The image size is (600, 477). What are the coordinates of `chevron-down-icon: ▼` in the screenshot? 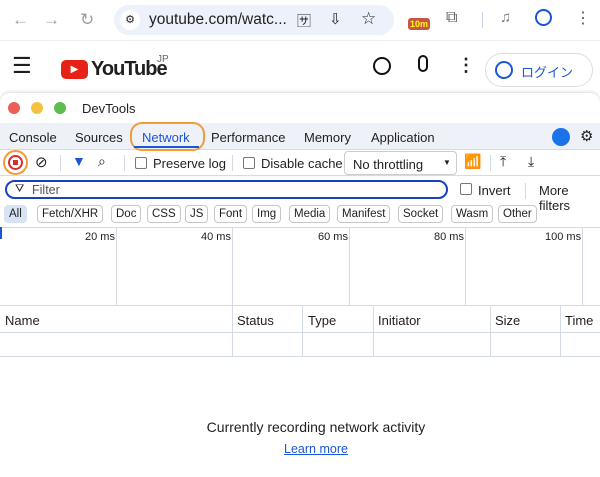 It's located at (447, 162).